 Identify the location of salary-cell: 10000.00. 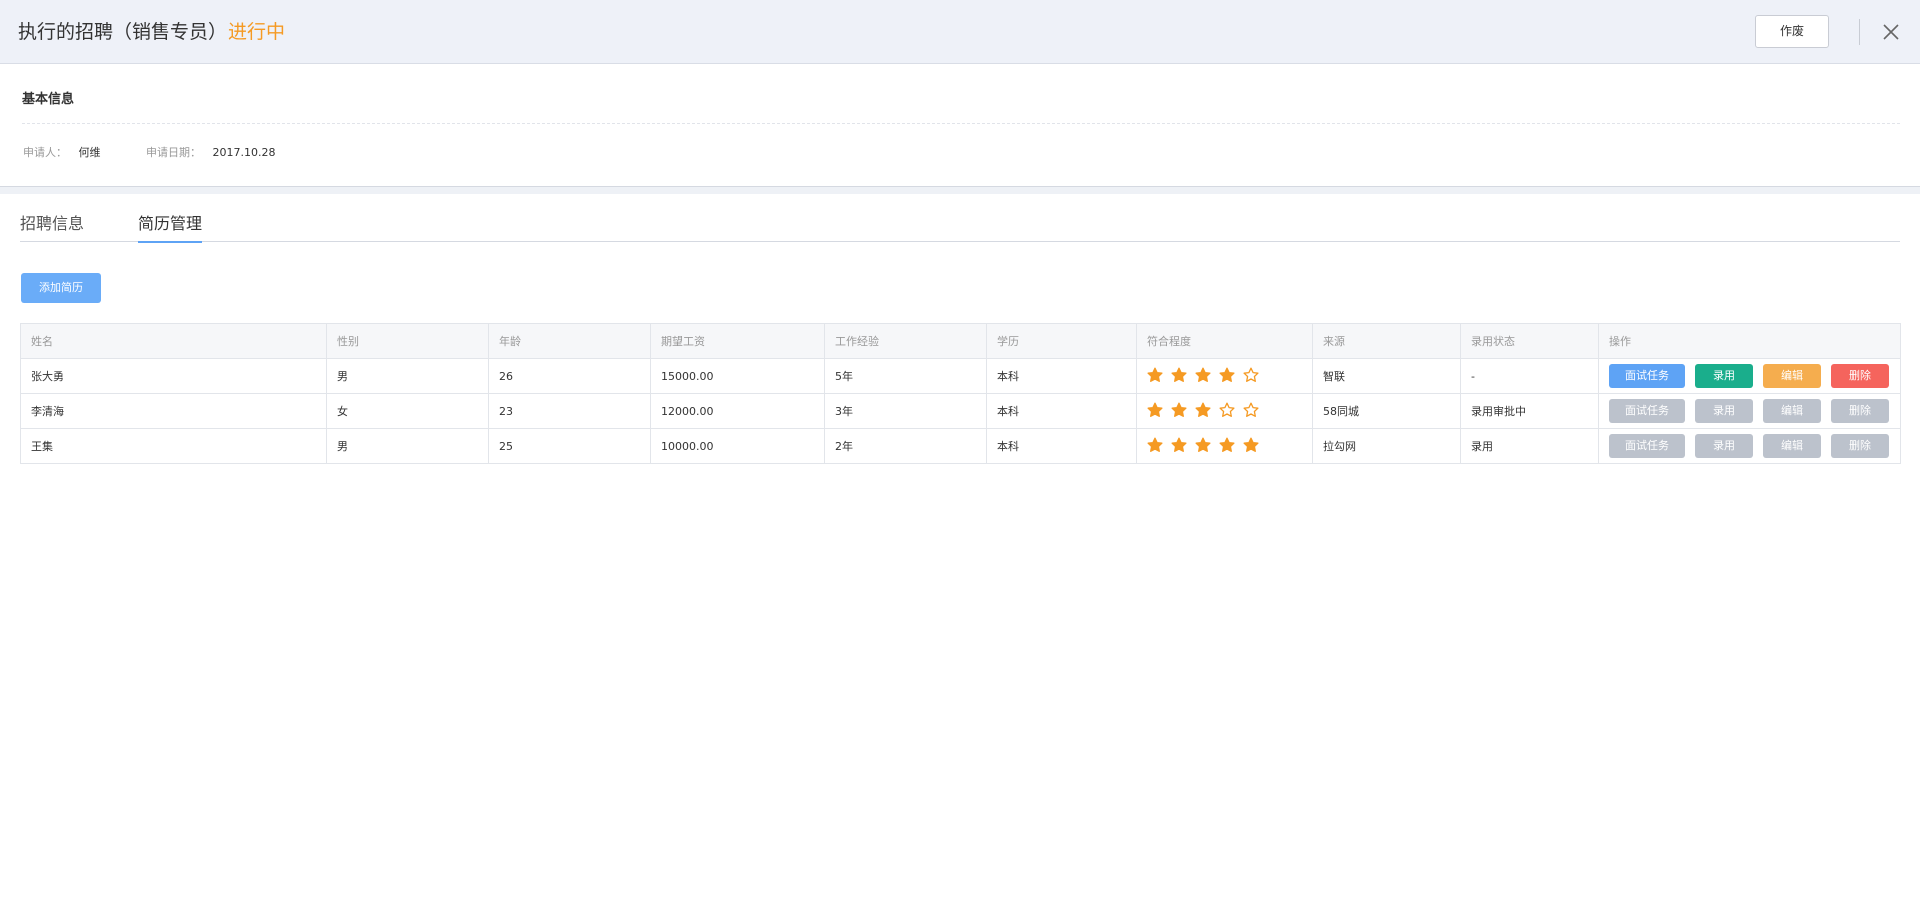
(737, 446).